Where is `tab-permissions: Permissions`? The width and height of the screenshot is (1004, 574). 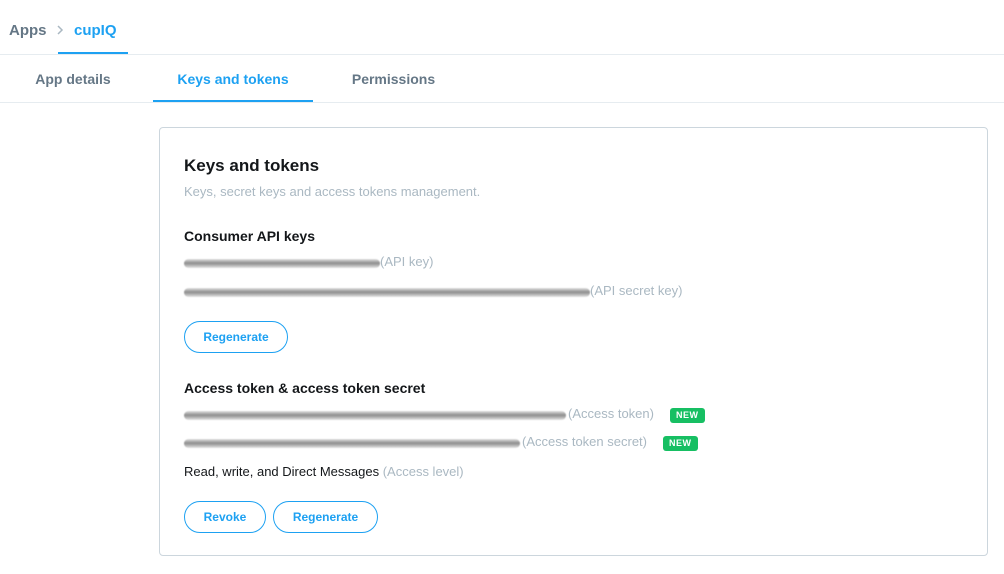
tab-permissions: Permissions is located at coordinates (393, 78).